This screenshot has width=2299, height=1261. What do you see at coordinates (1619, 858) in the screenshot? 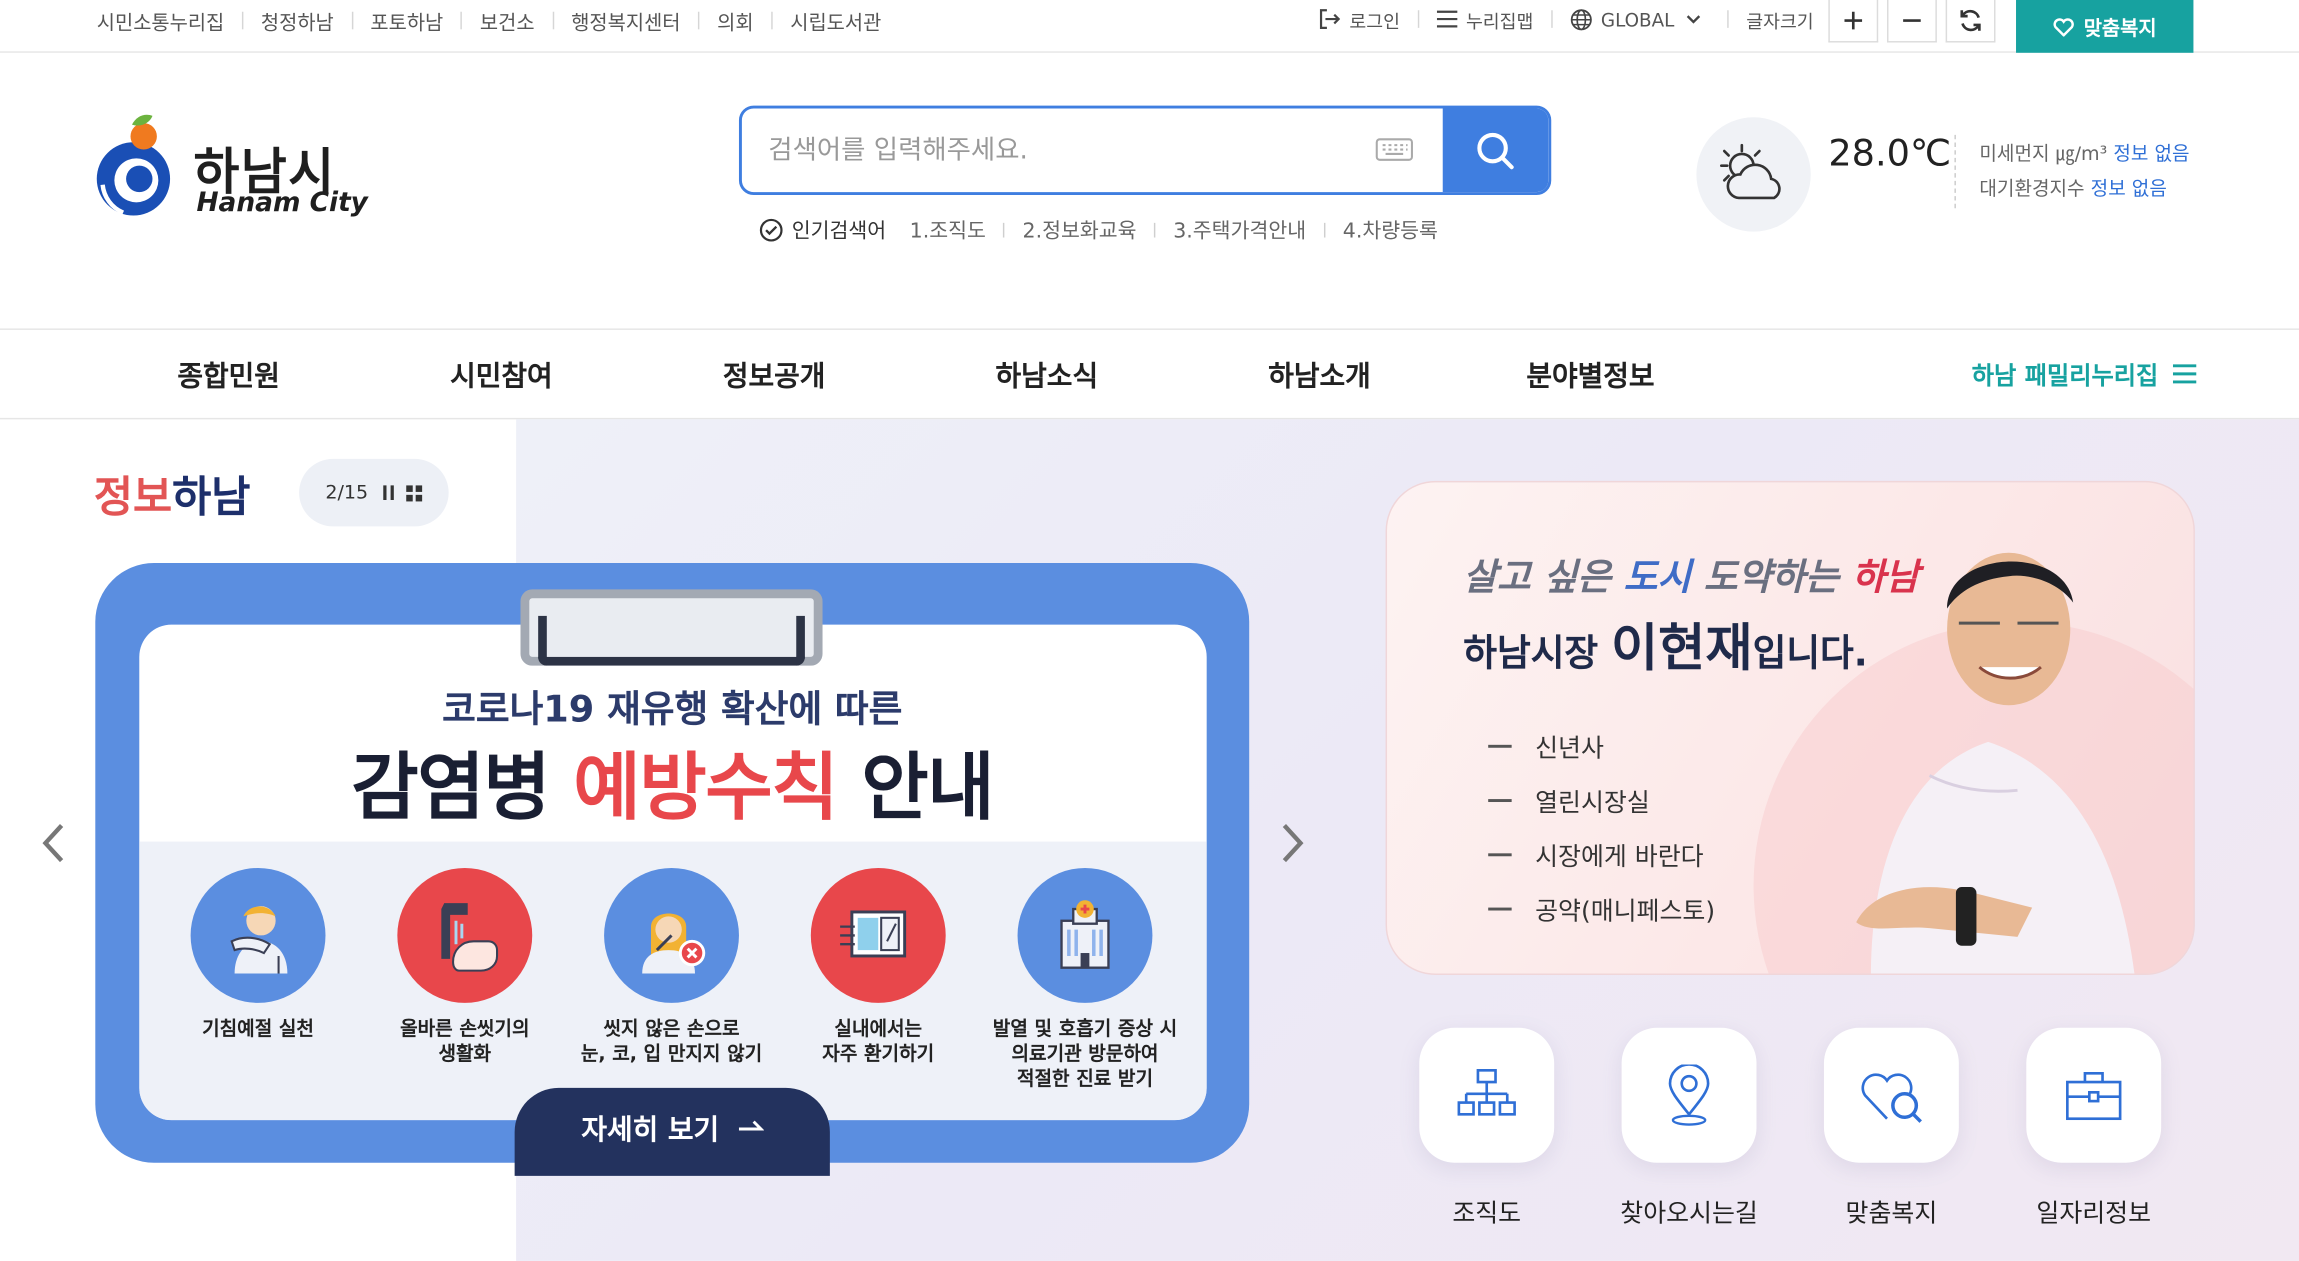
I see `mayor-link-label: 시장에게 바란다` at bounding box center [1619, 858].